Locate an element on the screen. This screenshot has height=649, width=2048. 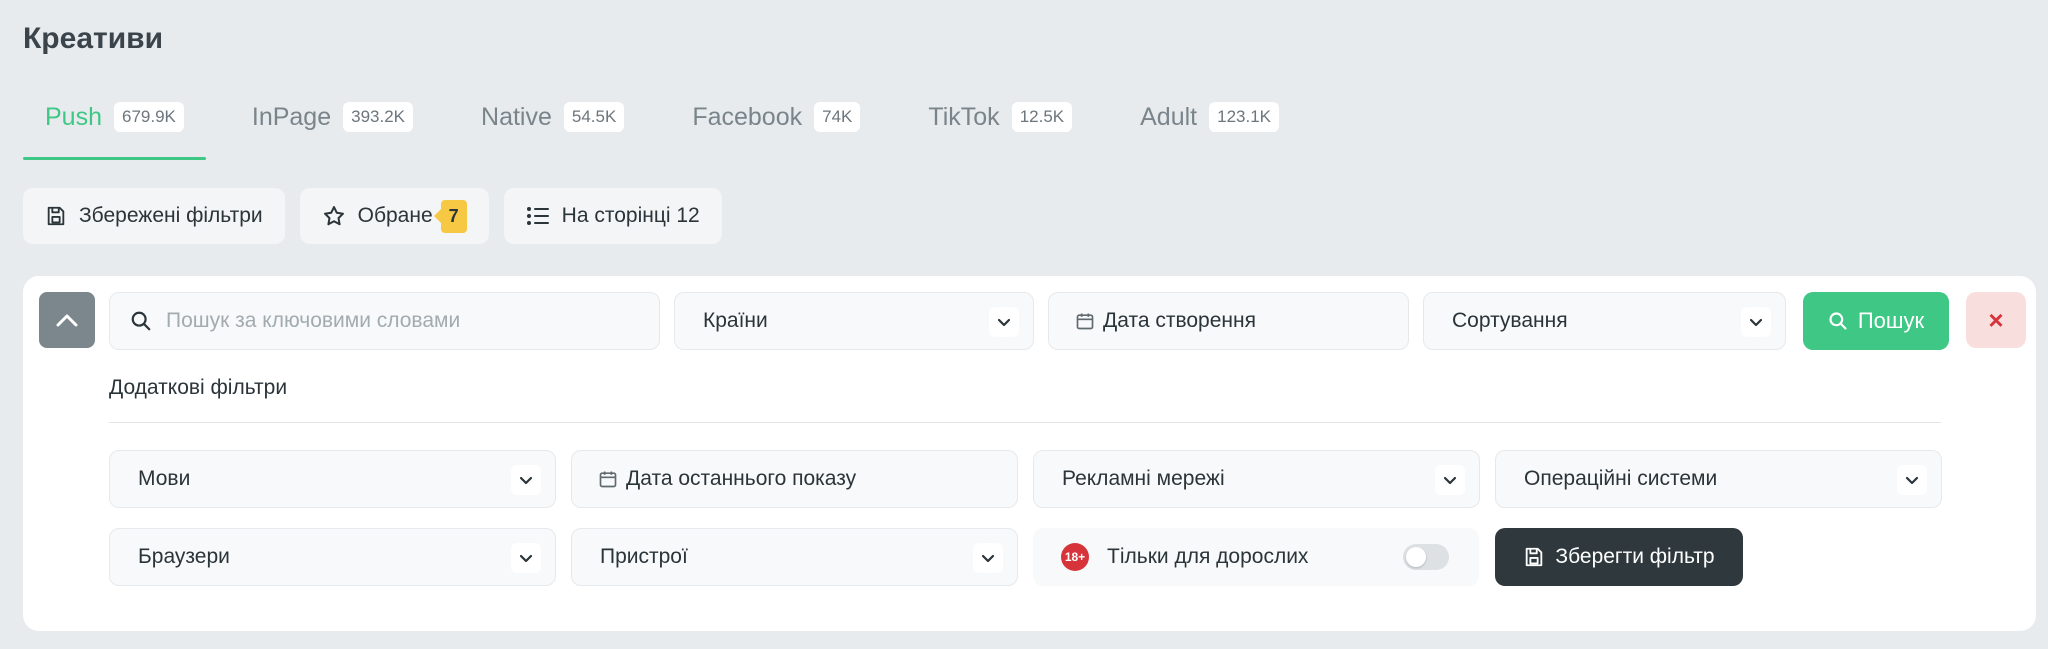
per-page-button: На сторінці 12 is located at coordinates (612, 216).